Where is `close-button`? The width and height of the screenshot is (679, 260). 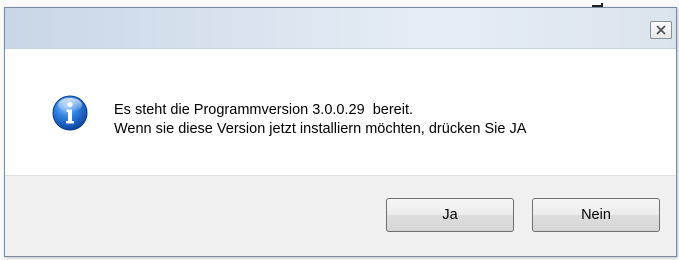 close-button is located at coordinates (661, 30).